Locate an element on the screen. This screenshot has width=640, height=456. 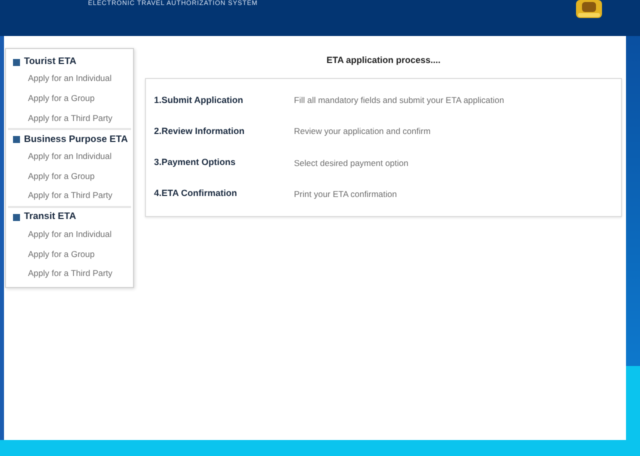
step-description: Fill all mandatory fields and submit your ETA application is located at coordinates (399, 100).